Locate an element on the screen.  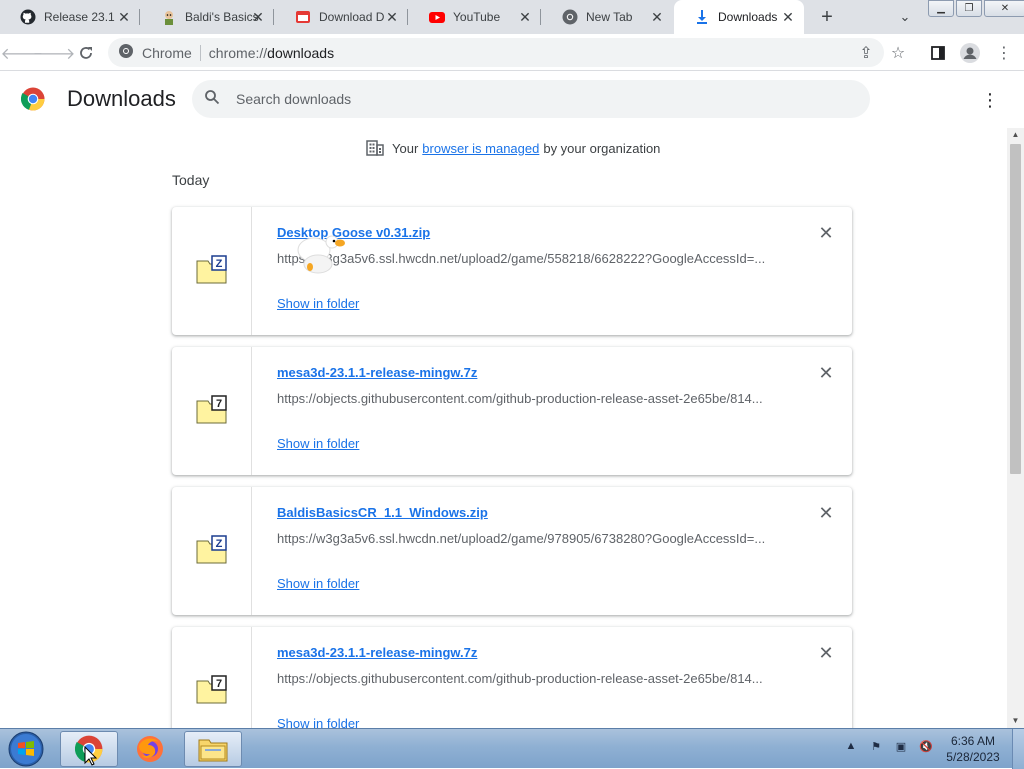
address-bar: Chrome chrome://downloads is located at coordinates (496, 52).